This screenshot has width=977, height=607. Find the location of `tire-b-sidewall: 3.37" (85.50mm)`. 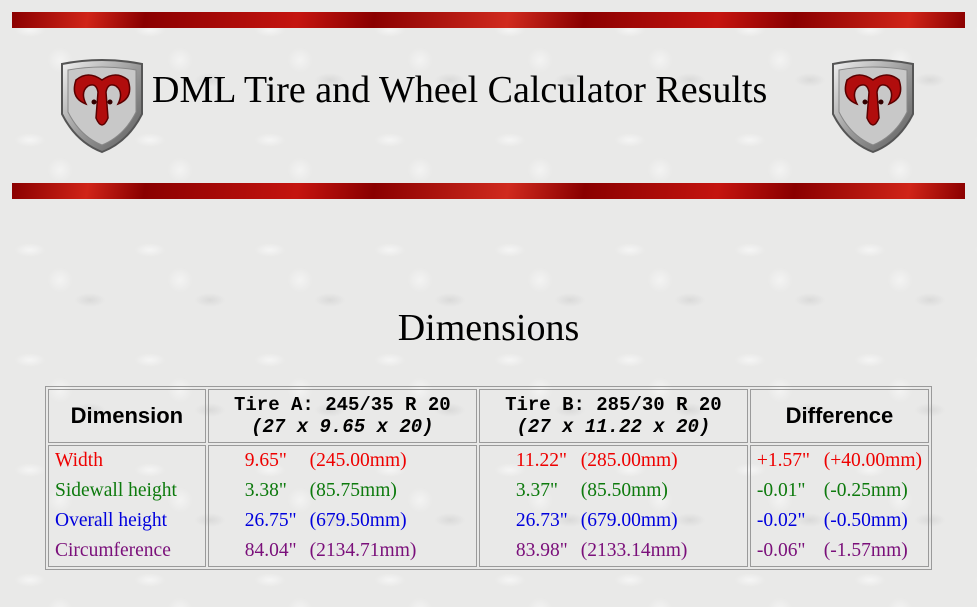

tire-b-sidewall: 3.37" (85.50mm) is located at coordinates (613, 491).